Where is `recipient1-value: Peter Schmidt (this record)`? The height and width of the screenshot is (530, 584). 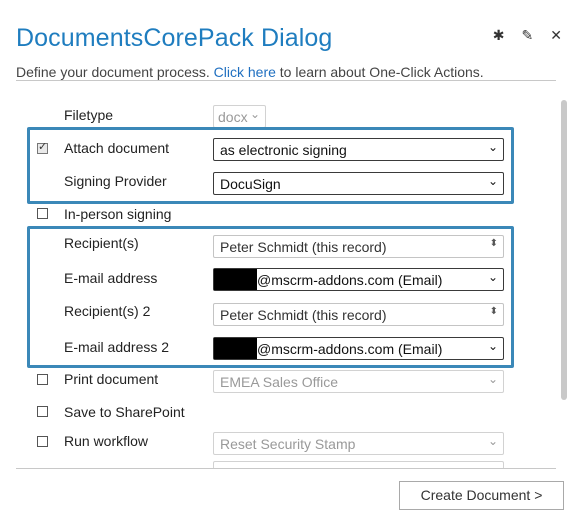
recipient1-value: Peter Schmidt (this record) is located at coordinates (303, 246).